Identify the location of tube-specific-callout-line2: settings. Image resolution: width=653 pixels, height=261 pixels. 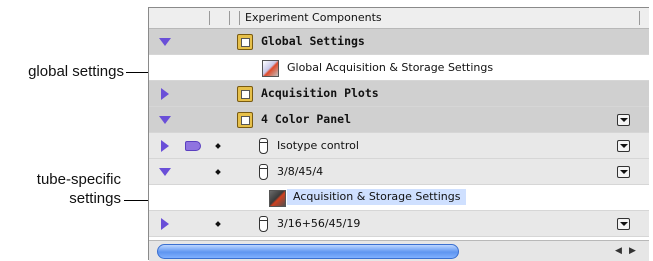
(95, 198).